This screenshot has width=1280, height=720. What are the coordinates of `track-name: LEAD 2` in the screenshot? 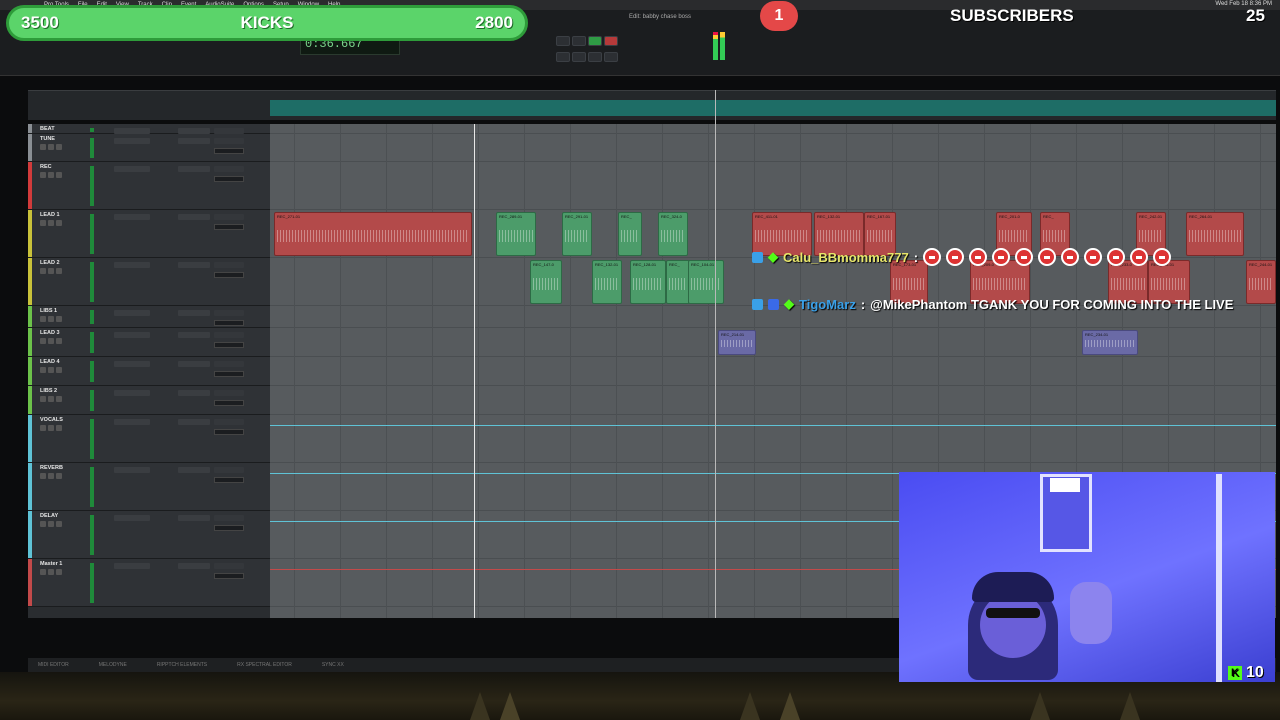 It's located at (50, 263).